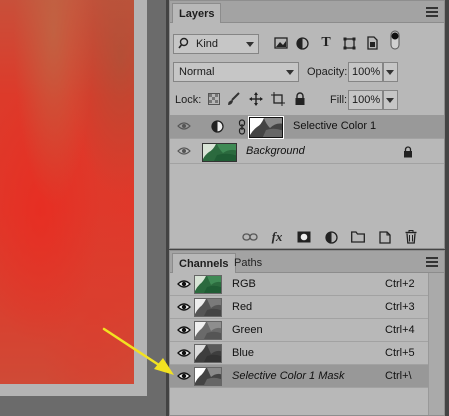 The width and height of the screenshot is (449, 416). I want to click on channel-row-selective-color-mask: Selective Color 1 Mask Ctrl+\, so click(299, 376).